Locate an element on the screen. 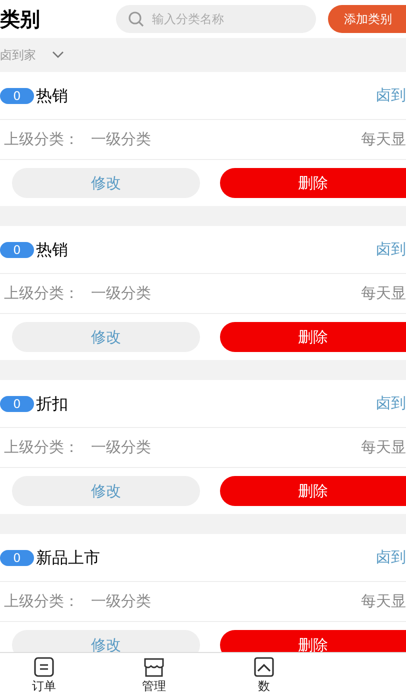 The width and height of the screenshot is (406, 694). category-name: 折扣 is located at coordinates (52, 403).